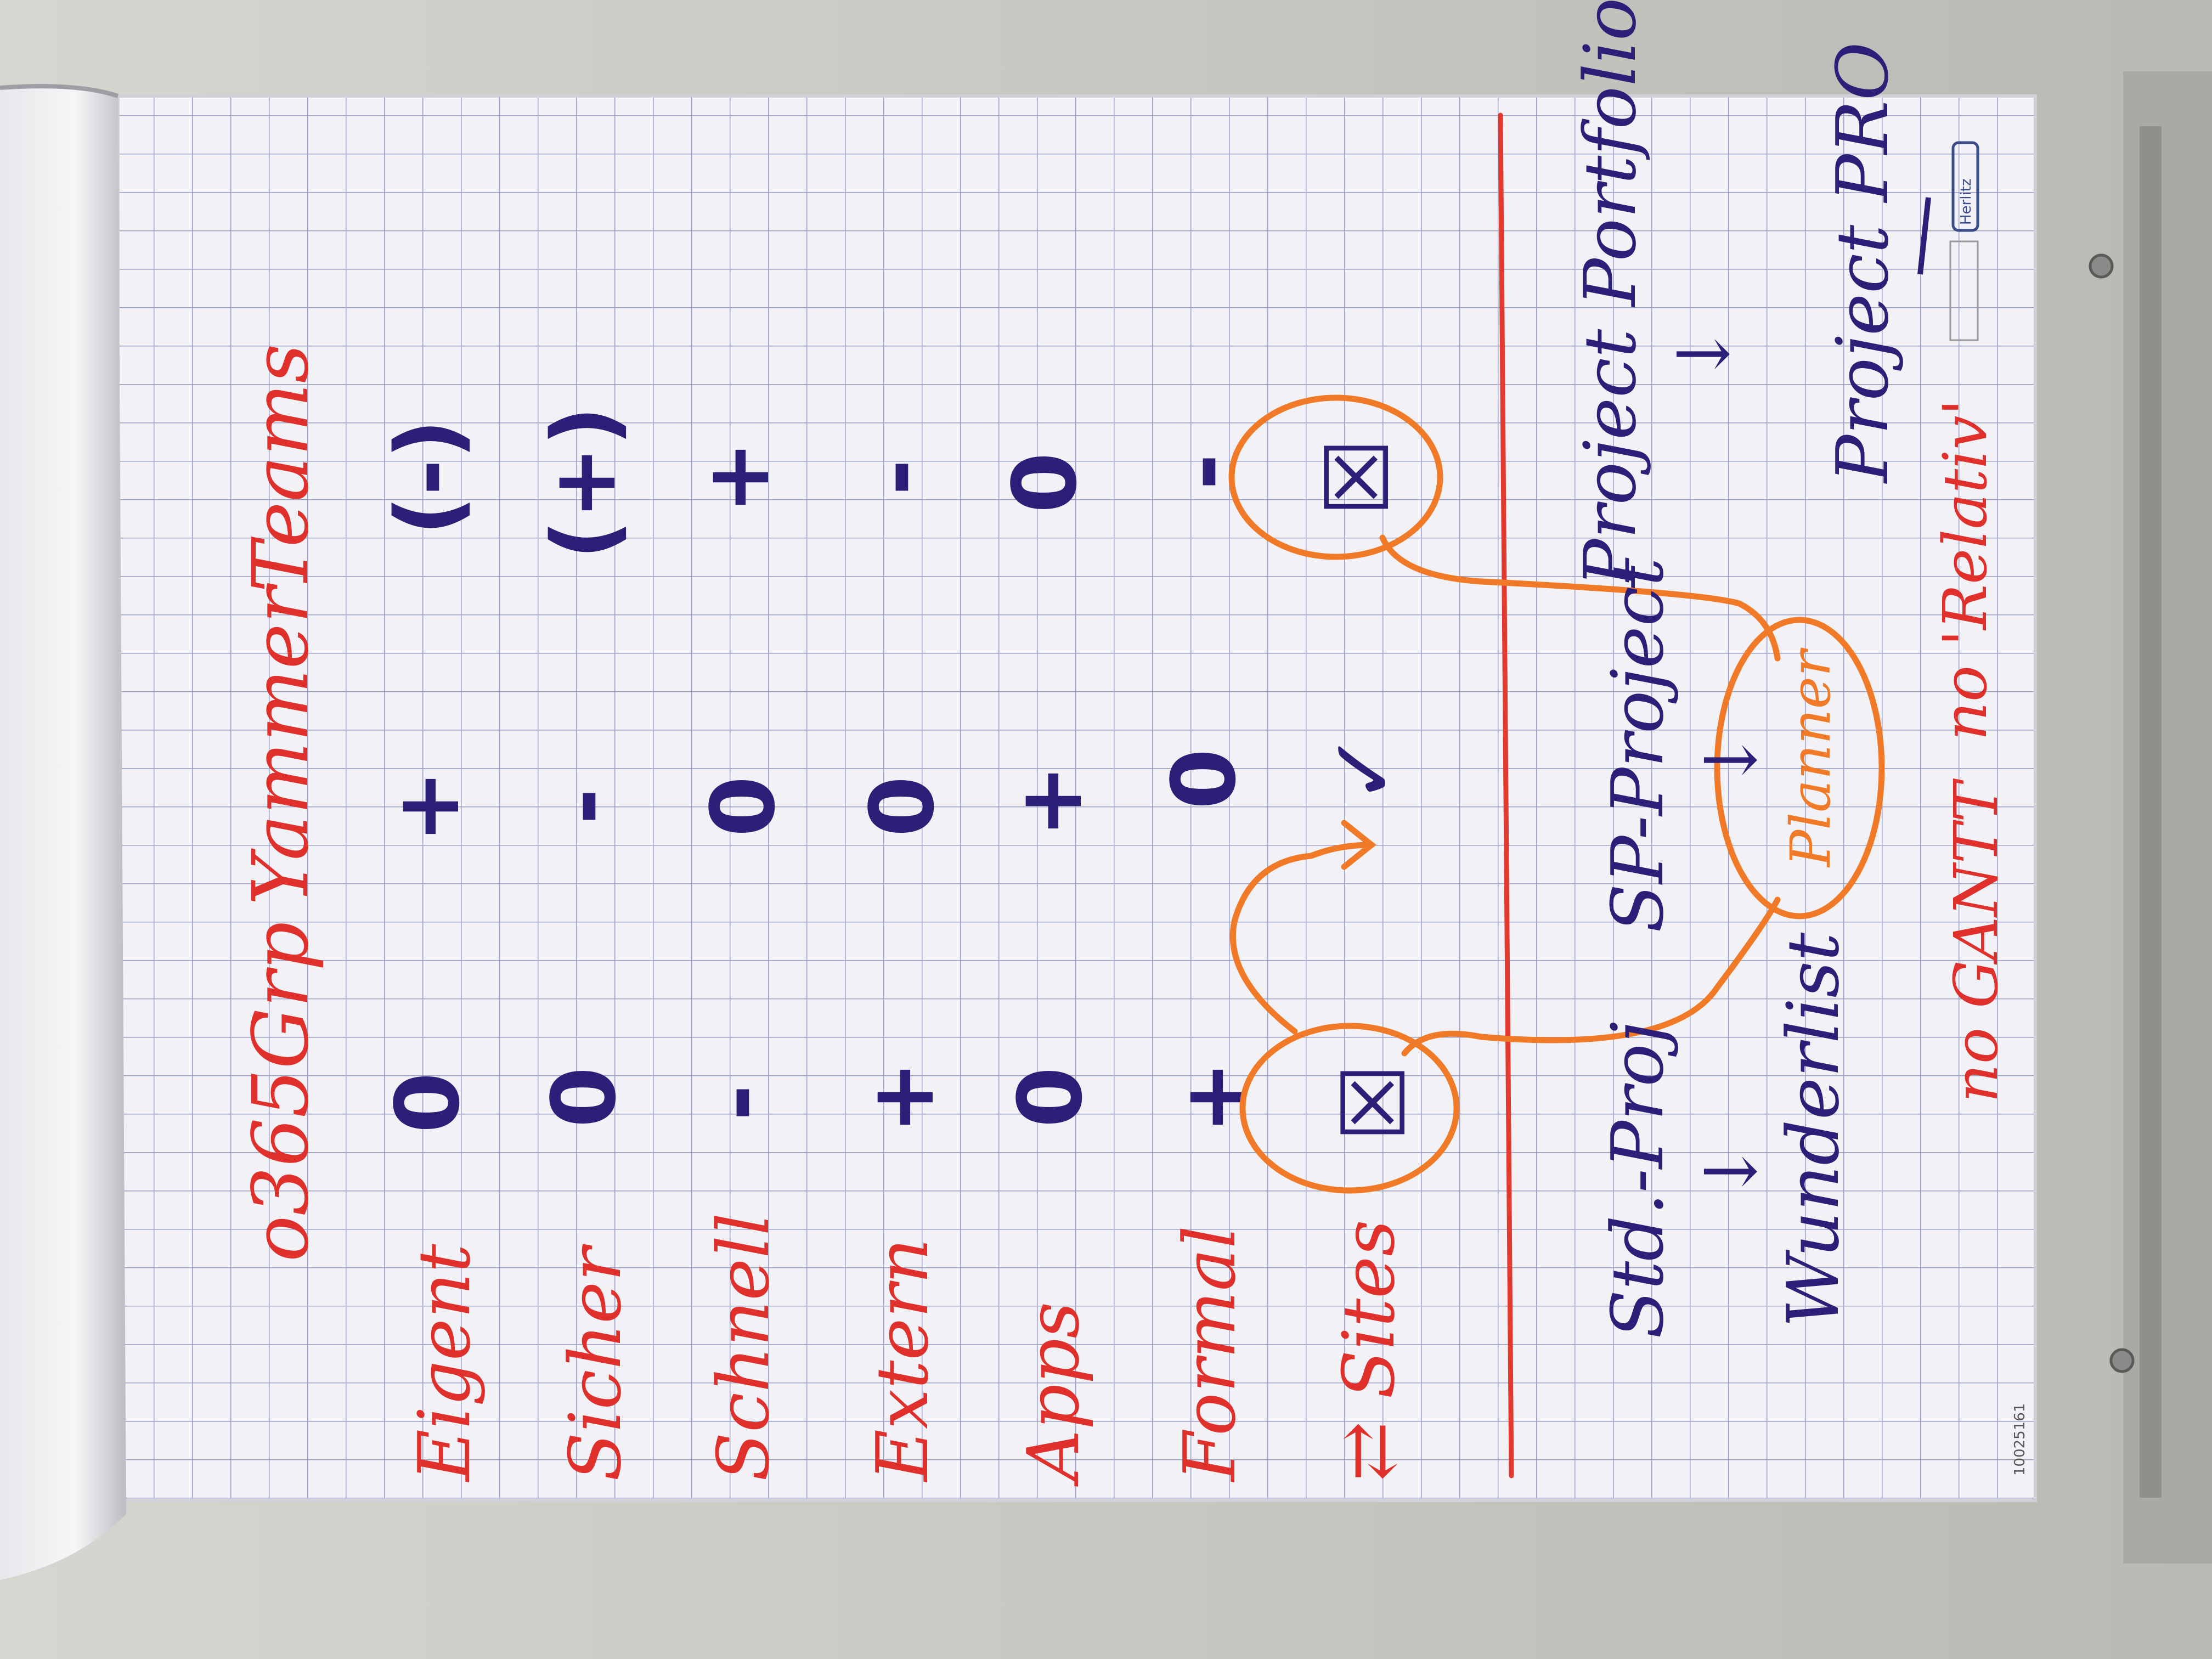 The width and height of the screenshot is (2212, 1659). I want to click on cell-sites-yammer: ✓, so click(1363, 768).